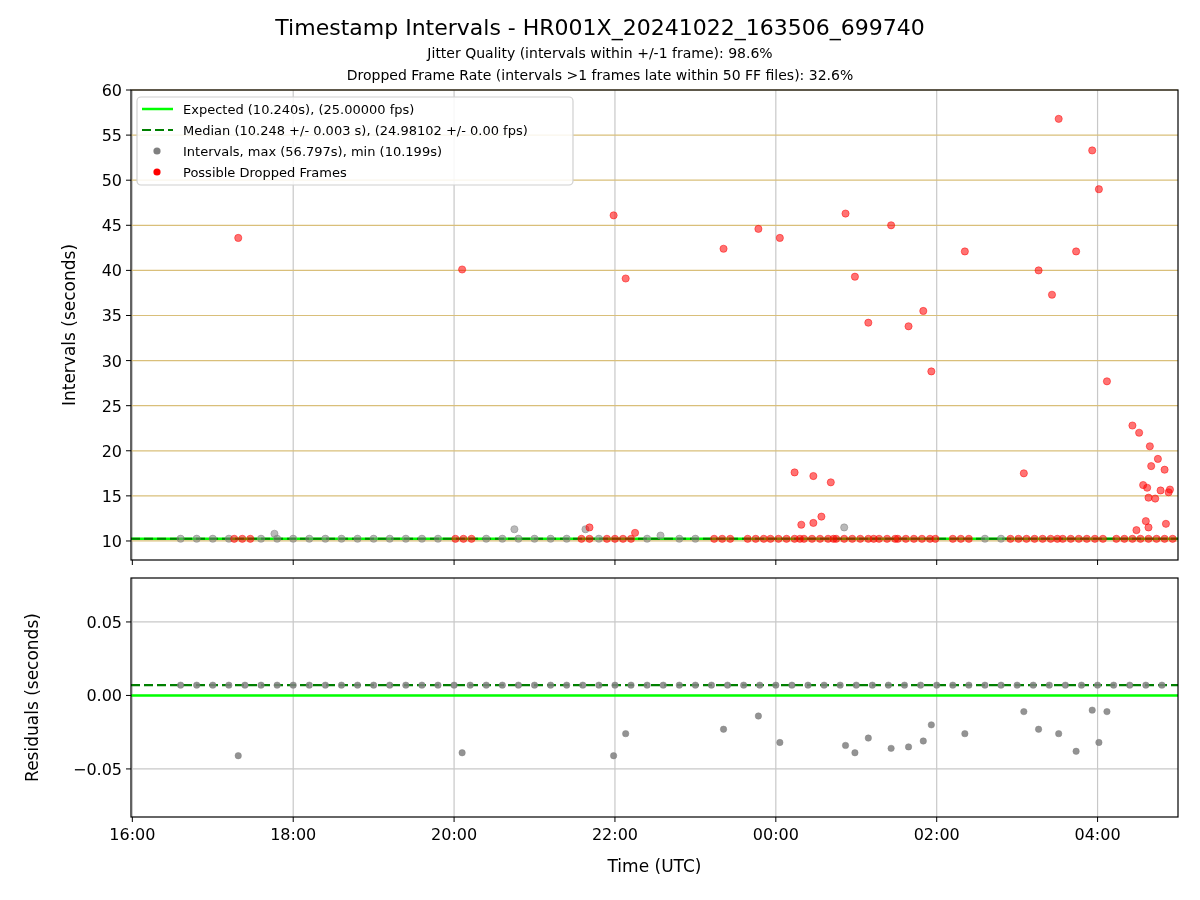 The width and height of the screenshot is (1200, 900). What do you see at coordinates (111, 226) in the screenshot?
I see `y-tick-label: 45` at bounding box center [111, 226].